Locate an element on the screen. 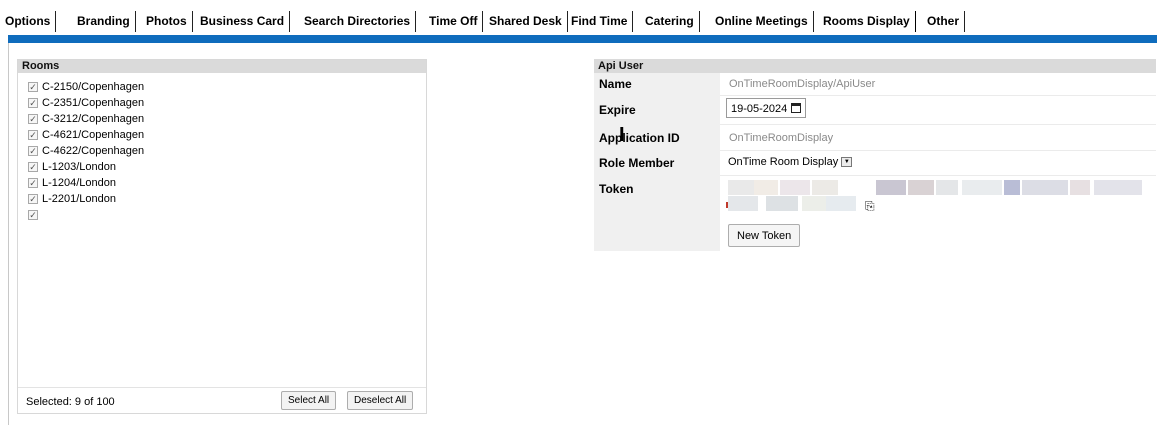  room-label: L-1203/London is located at coordinates (79, 167).